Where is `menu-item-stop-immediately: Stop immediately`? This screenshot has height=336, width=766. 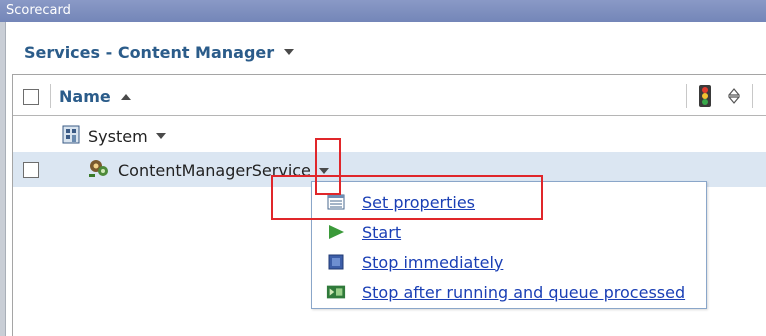
menu-item-stop-immediately: Stop immediately is located at coordinates (414, 262).